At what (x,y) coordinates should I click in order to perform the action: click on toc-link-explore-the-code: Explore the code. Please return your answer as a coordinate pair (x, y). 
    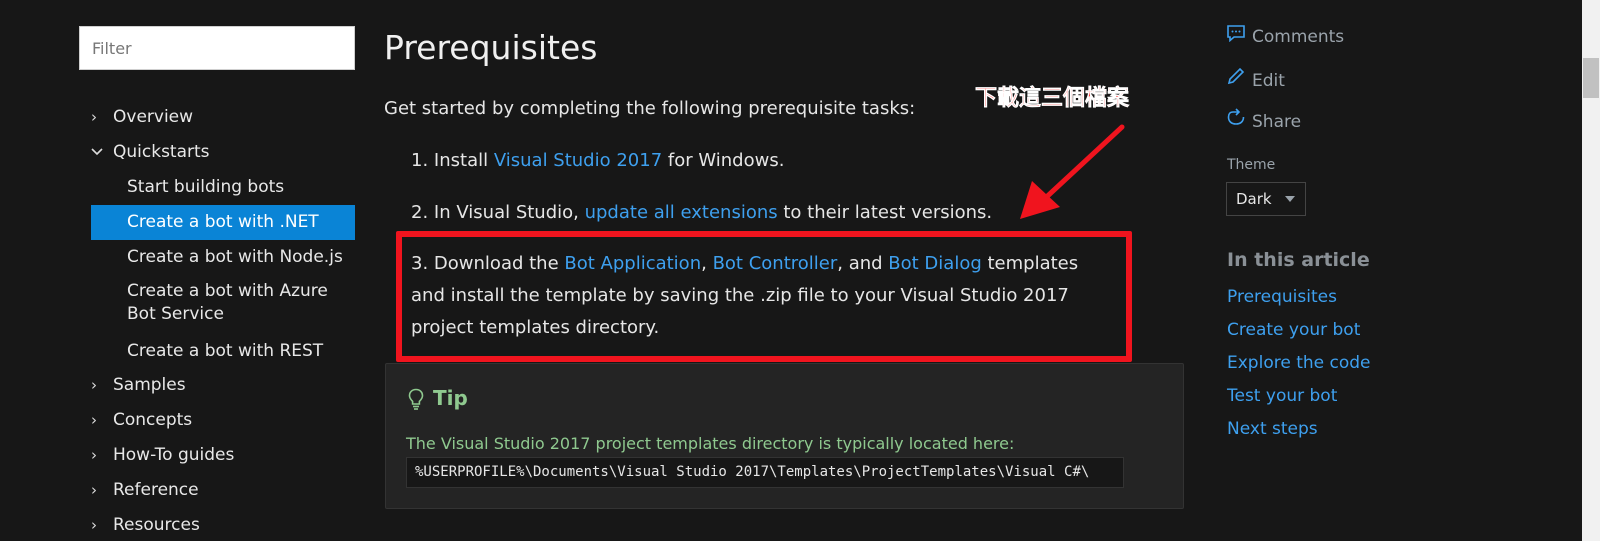
    Looking at the image, I should click on (1299, 363).